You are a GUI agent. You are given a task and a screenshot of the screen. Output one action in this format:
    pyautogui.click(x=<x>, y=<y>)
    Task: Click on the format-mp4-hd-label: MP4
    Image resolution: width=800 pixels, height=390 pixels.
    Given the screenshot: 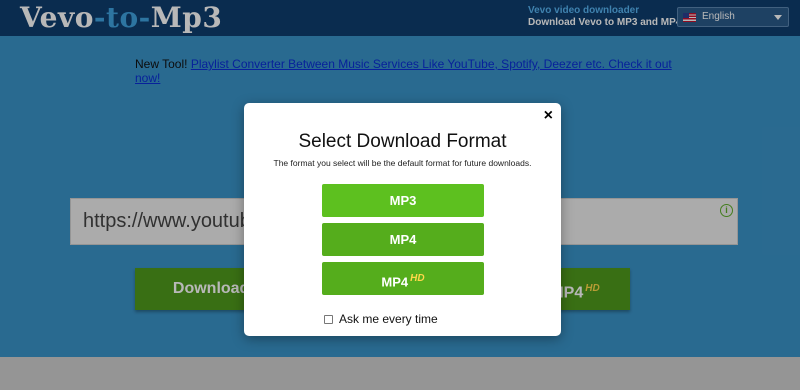 What is the action you would take?
    pyautogui.click(x=395, y=282)
    